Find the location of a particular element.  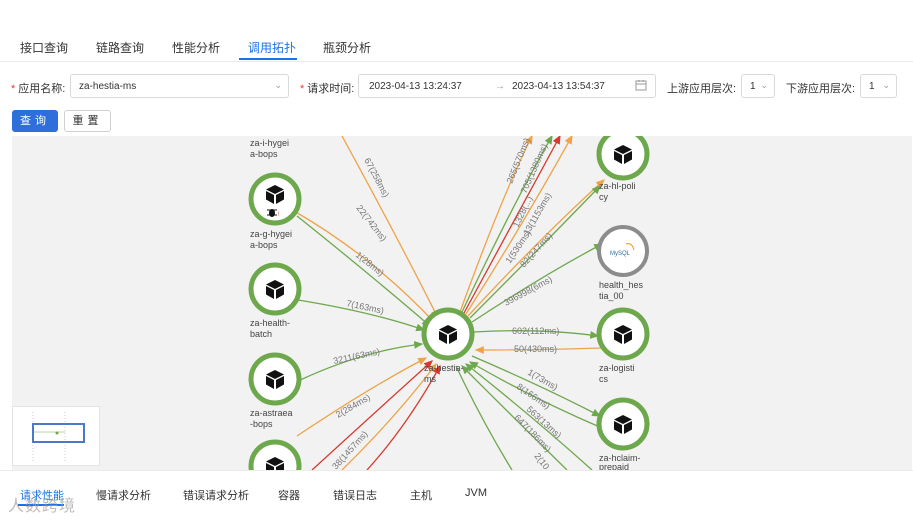

tab-jvm: JVM is located at coordinates (476, 493).